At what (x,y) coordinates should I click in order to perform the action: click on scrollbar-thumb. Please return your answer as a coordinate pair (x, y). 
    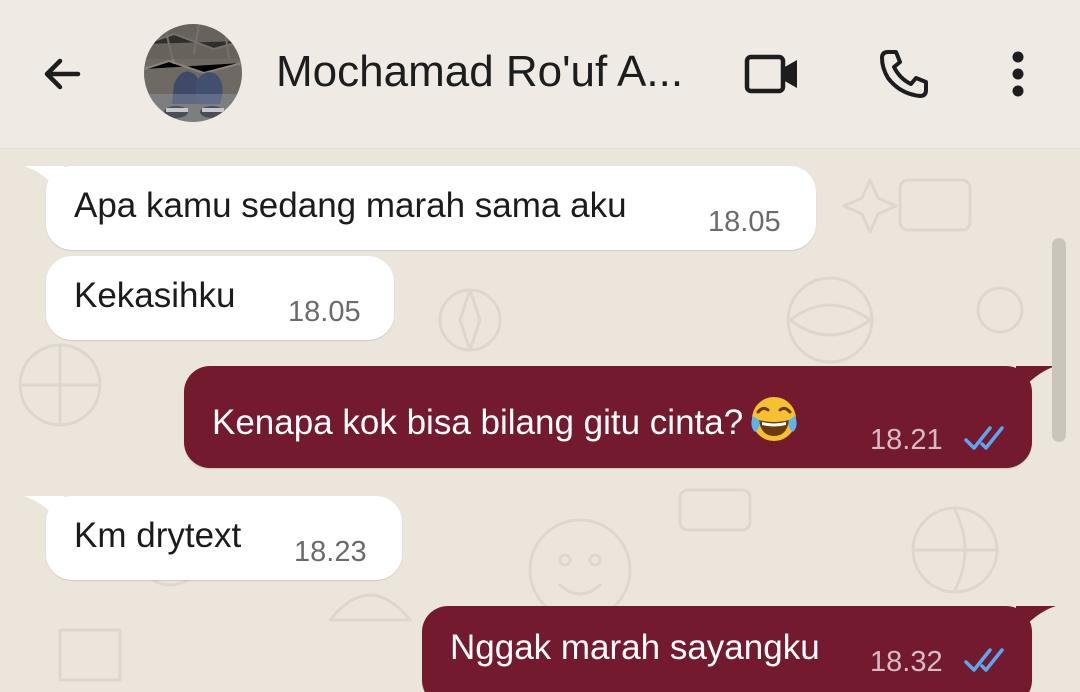
    Looking at the image, I should click on (1059, 340).